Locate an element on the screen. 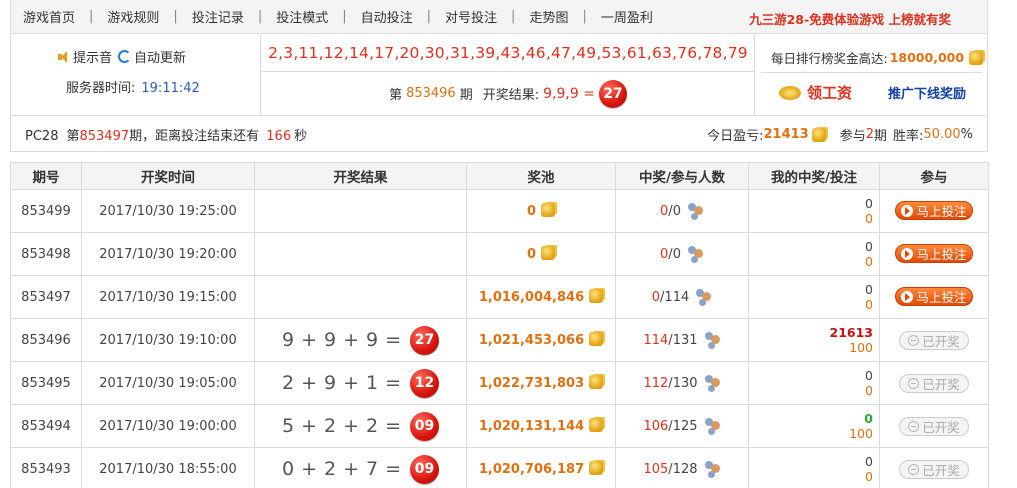 Image resolution: width=1017 pixels, height=488 pixels. time-cell: 2017/10/30 19:20:00 is located at coordinates (168, 254).